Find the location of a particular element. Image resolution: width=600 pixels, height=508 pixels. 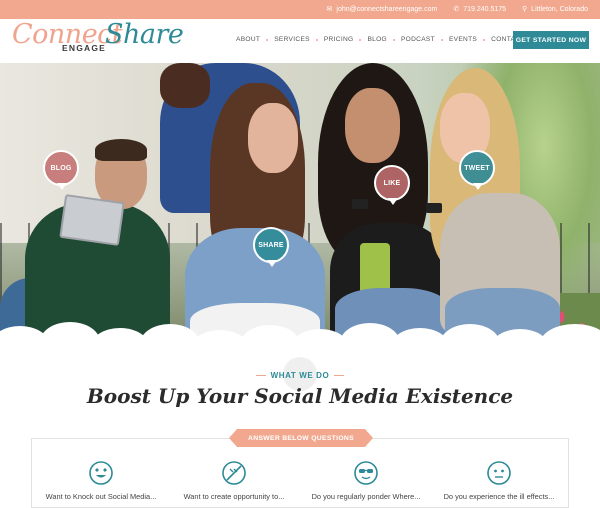

get-started-button: GET STARTED NOW is located at coordinates (551, 40).